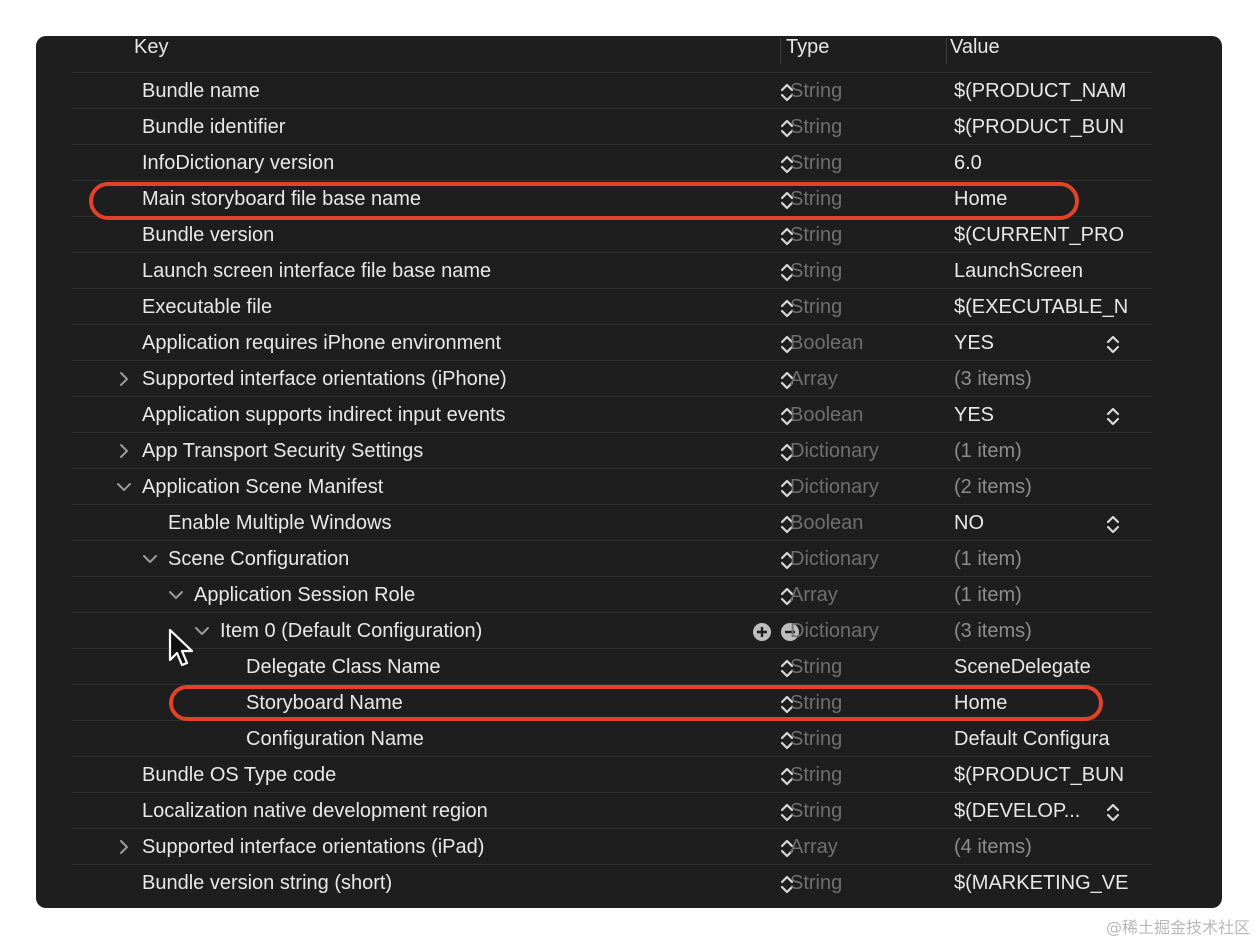 The width and height of the screenshot is (1258, 944). What do you see at coordinates (304, 595) in the screenshot?
I see `row-key: Application Session Role` at bounding box center [304, 595].